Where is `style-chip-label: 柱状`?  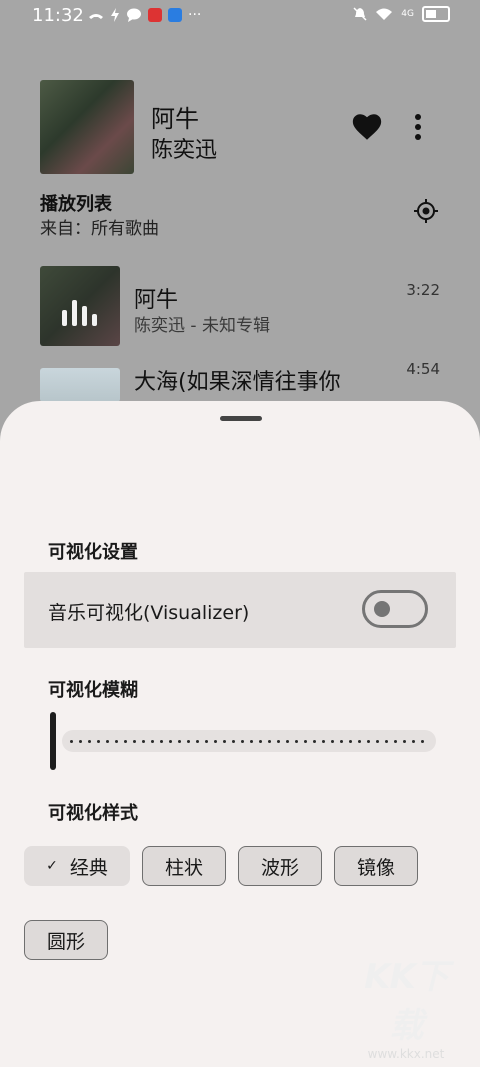 style-chip-label: 柱状 is located at coordinates (183, 867).